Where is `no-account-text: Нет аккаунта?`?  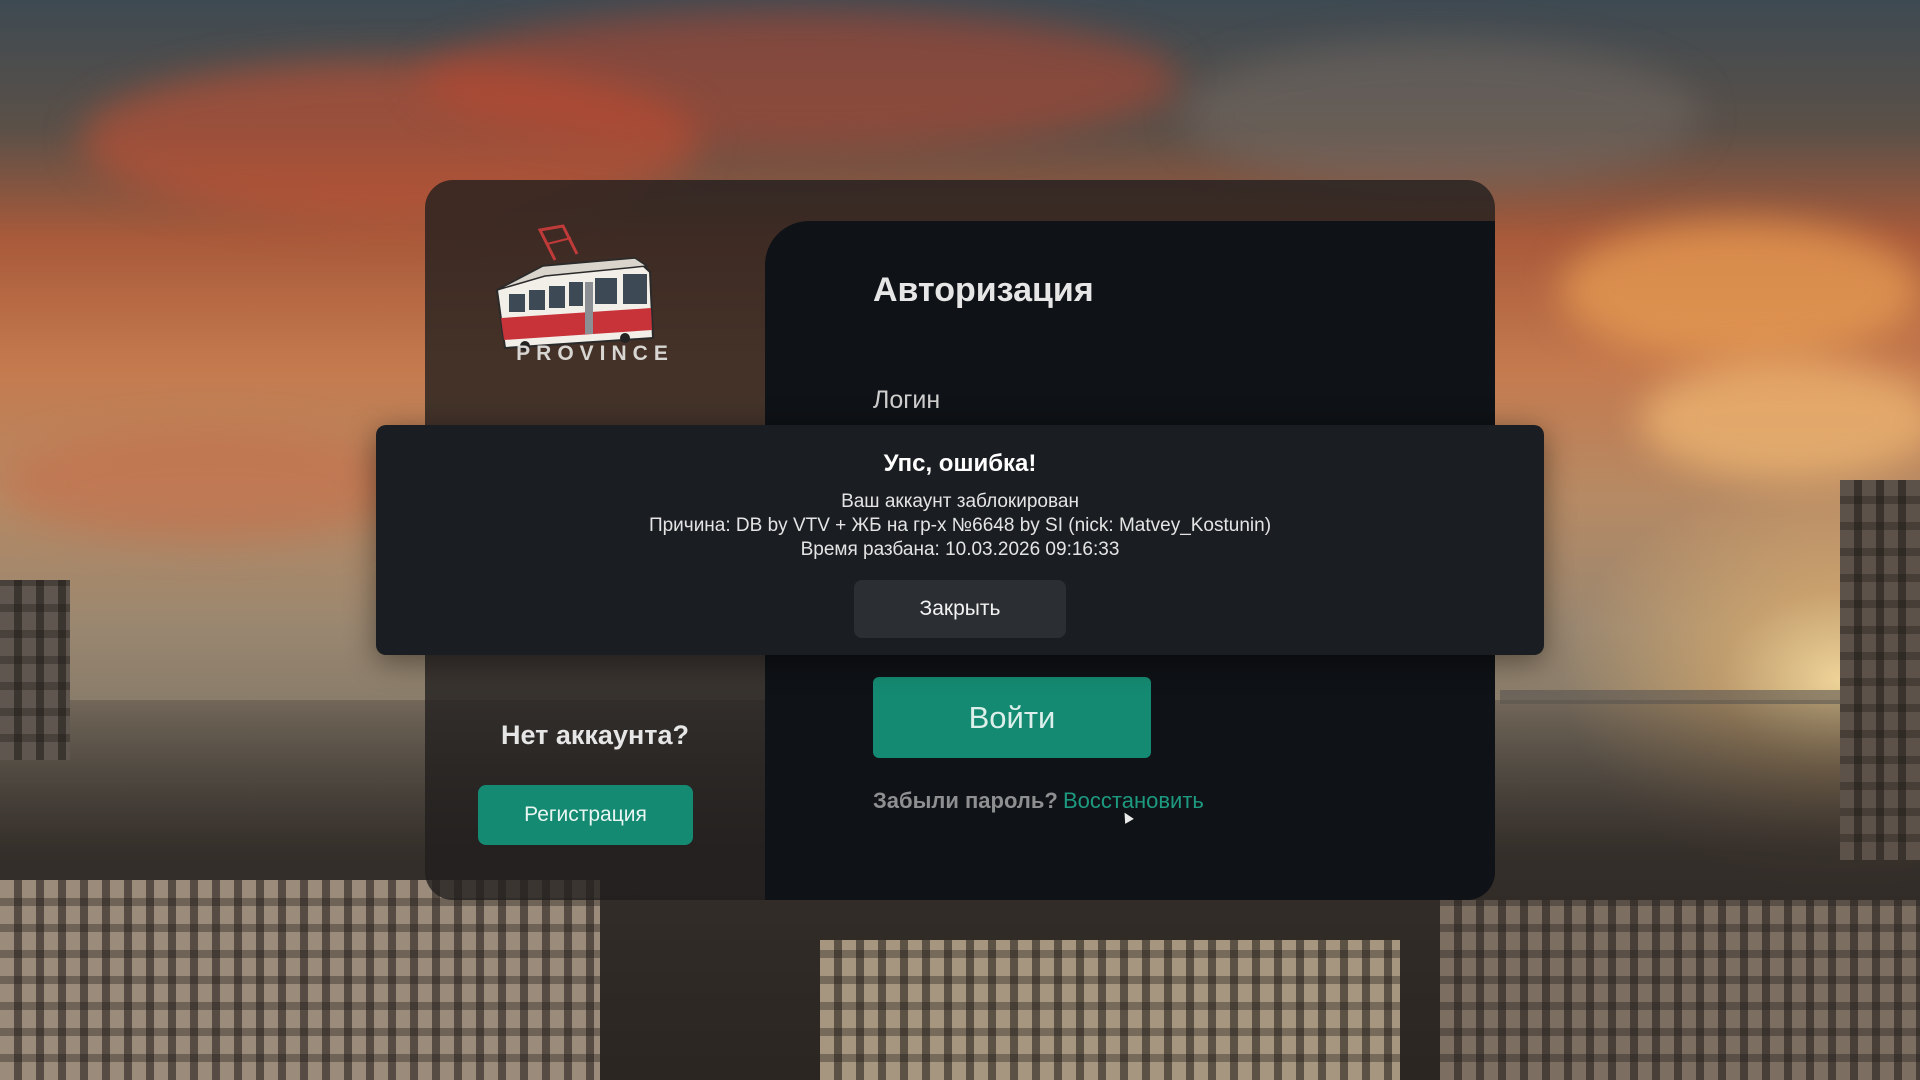 no-account-text: Нет аккаунта? is located at coordinates (595, 735).